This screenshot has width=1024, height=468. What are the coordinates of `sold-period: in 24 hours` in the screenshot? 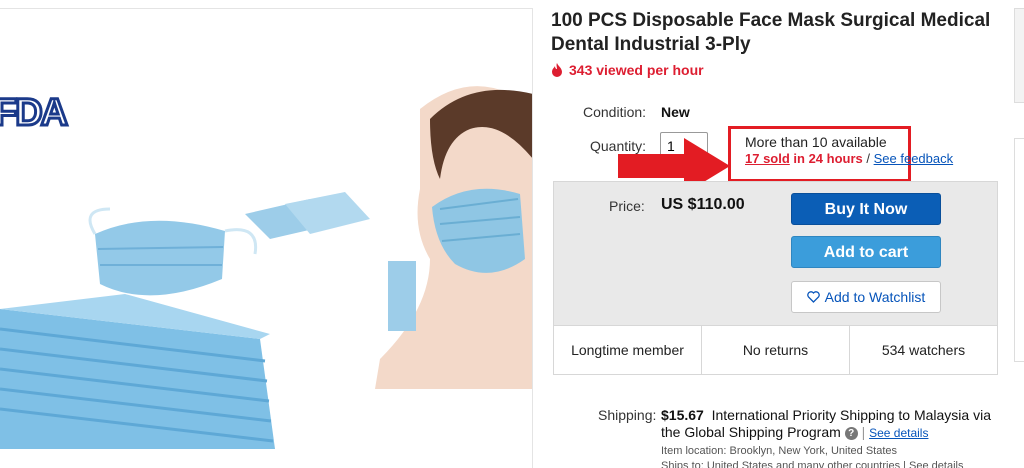 It's located at (826, 158).